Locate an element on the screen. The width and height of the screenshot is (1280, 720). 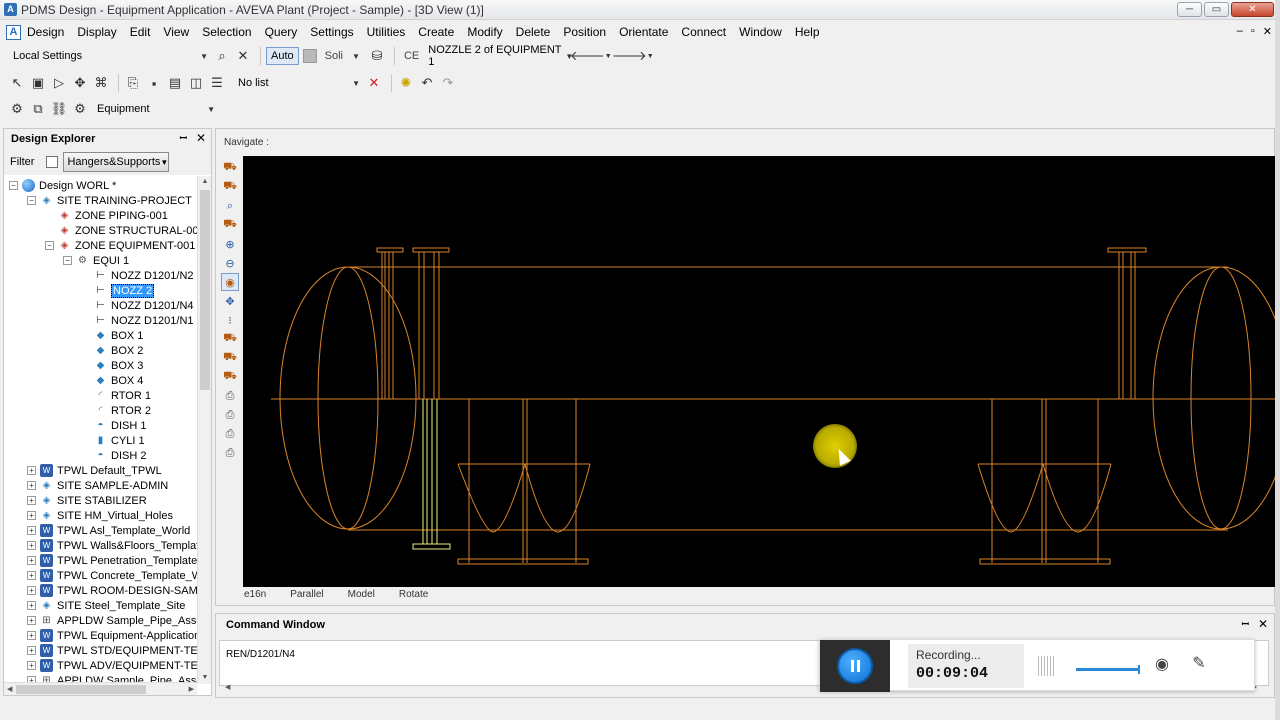
equipment-list-icon: ⧉ is located at coordinates (38, 109).